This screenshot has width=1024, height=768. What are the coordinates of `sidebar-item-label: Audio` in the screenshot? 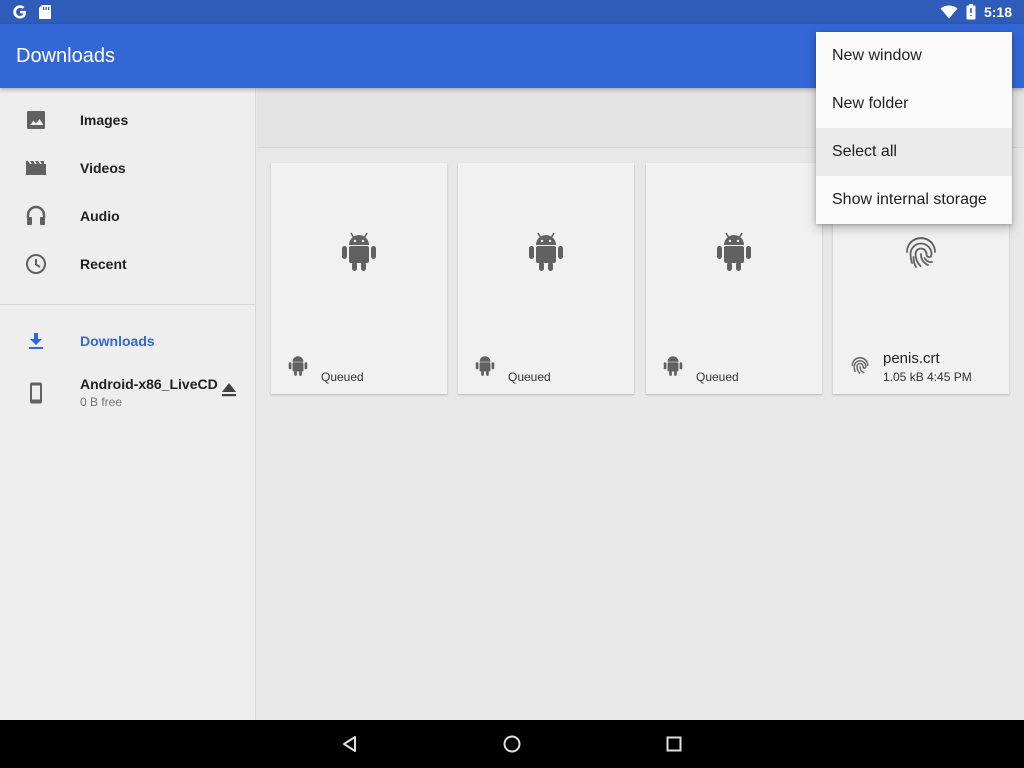 It's located at (100, 216).